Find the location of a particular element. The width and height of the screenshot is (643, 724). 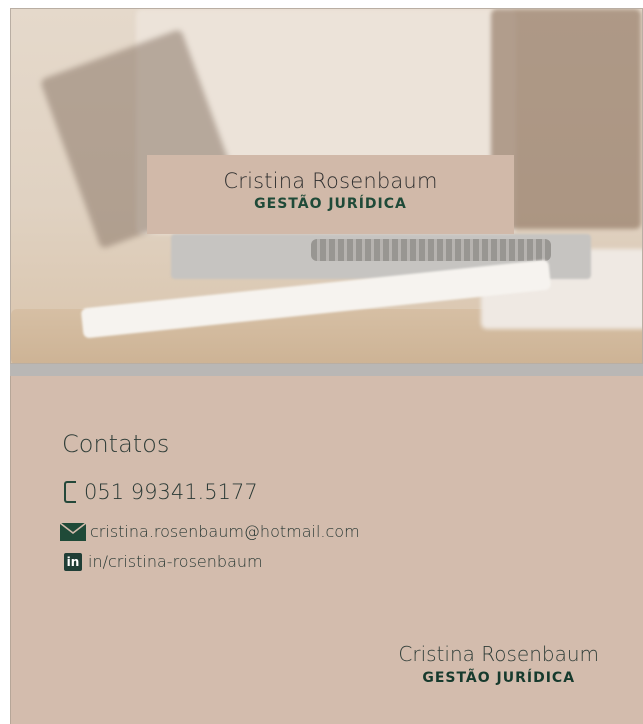

linkedin-row: in in/cristina-rosenbaum is located at coordinates (163, 561).